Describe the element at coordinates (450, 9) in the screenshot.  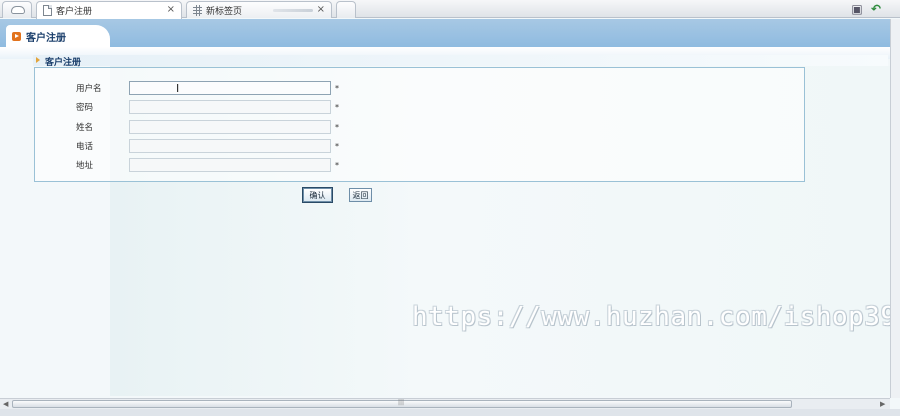
I see `browser-tab-bar: 客户注册 × 新标签页 × ▣ ↶` at that location.